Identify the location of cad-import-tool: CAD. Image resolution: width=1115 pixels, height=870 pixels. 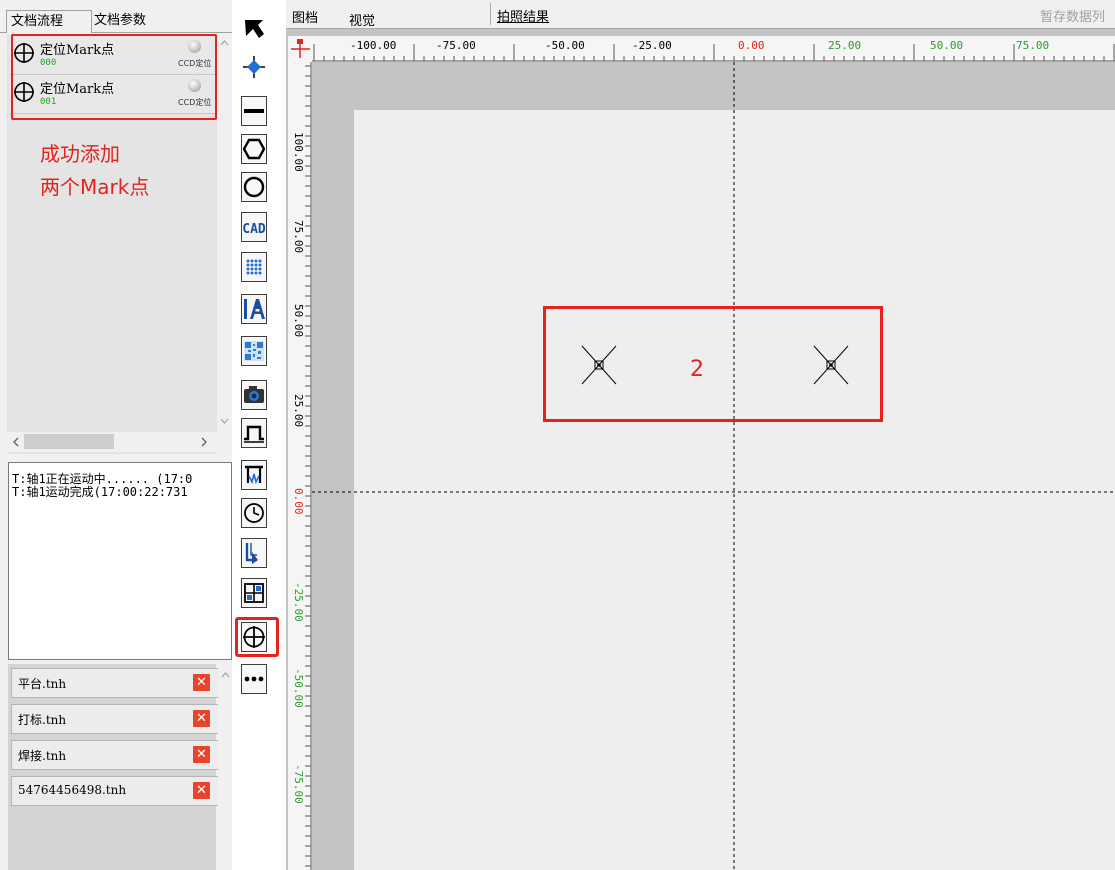
(254, 227).